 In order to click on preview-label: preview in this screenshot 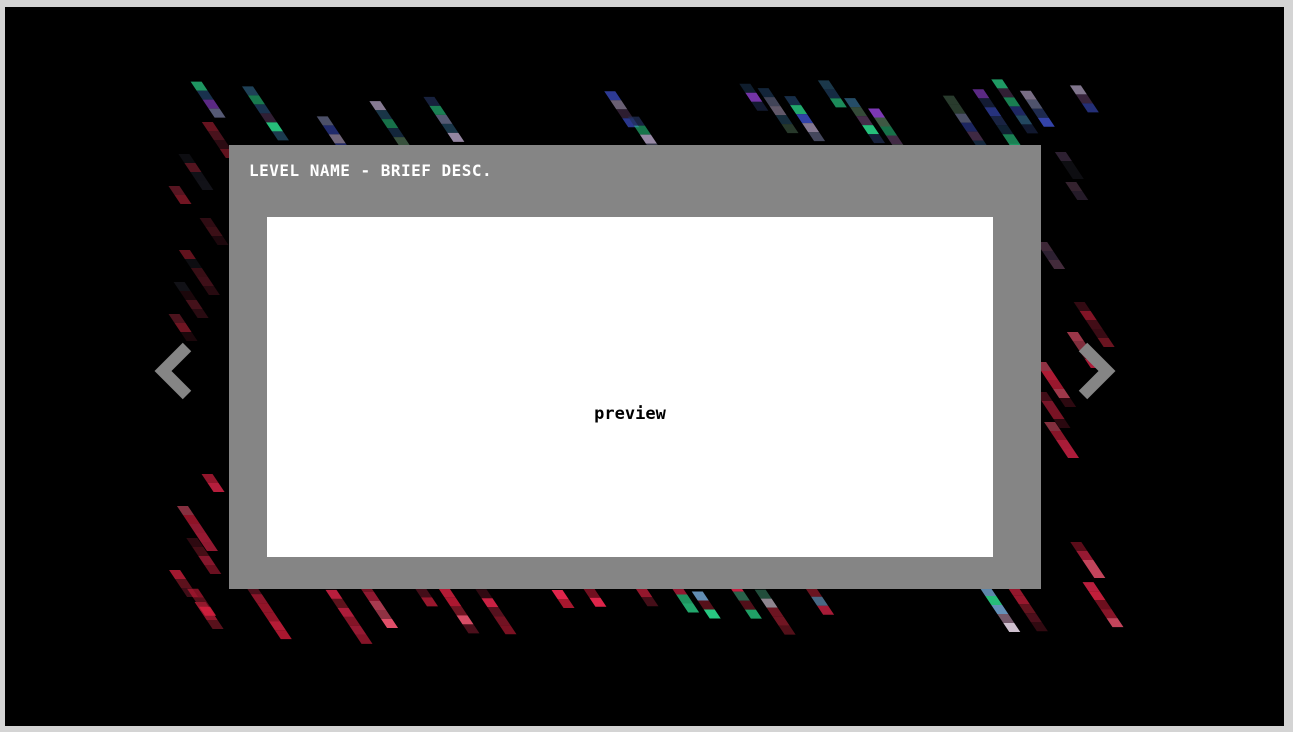, I will do `click(630, 413)`.